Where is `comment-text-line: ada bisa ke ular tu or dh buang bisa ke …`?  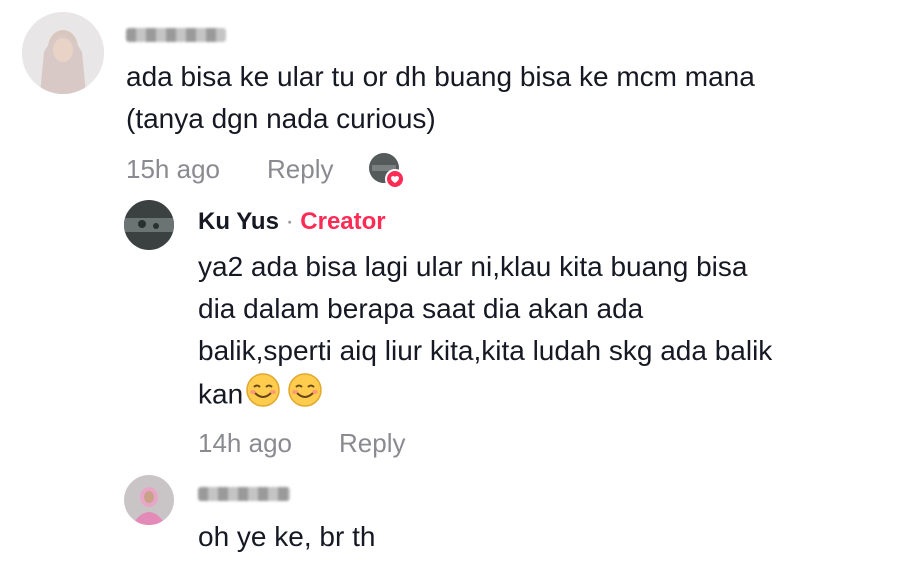
comment-text-line: ada bisa ke ular tu or dh buang bisa ke … is located at coordinates (440, 76).